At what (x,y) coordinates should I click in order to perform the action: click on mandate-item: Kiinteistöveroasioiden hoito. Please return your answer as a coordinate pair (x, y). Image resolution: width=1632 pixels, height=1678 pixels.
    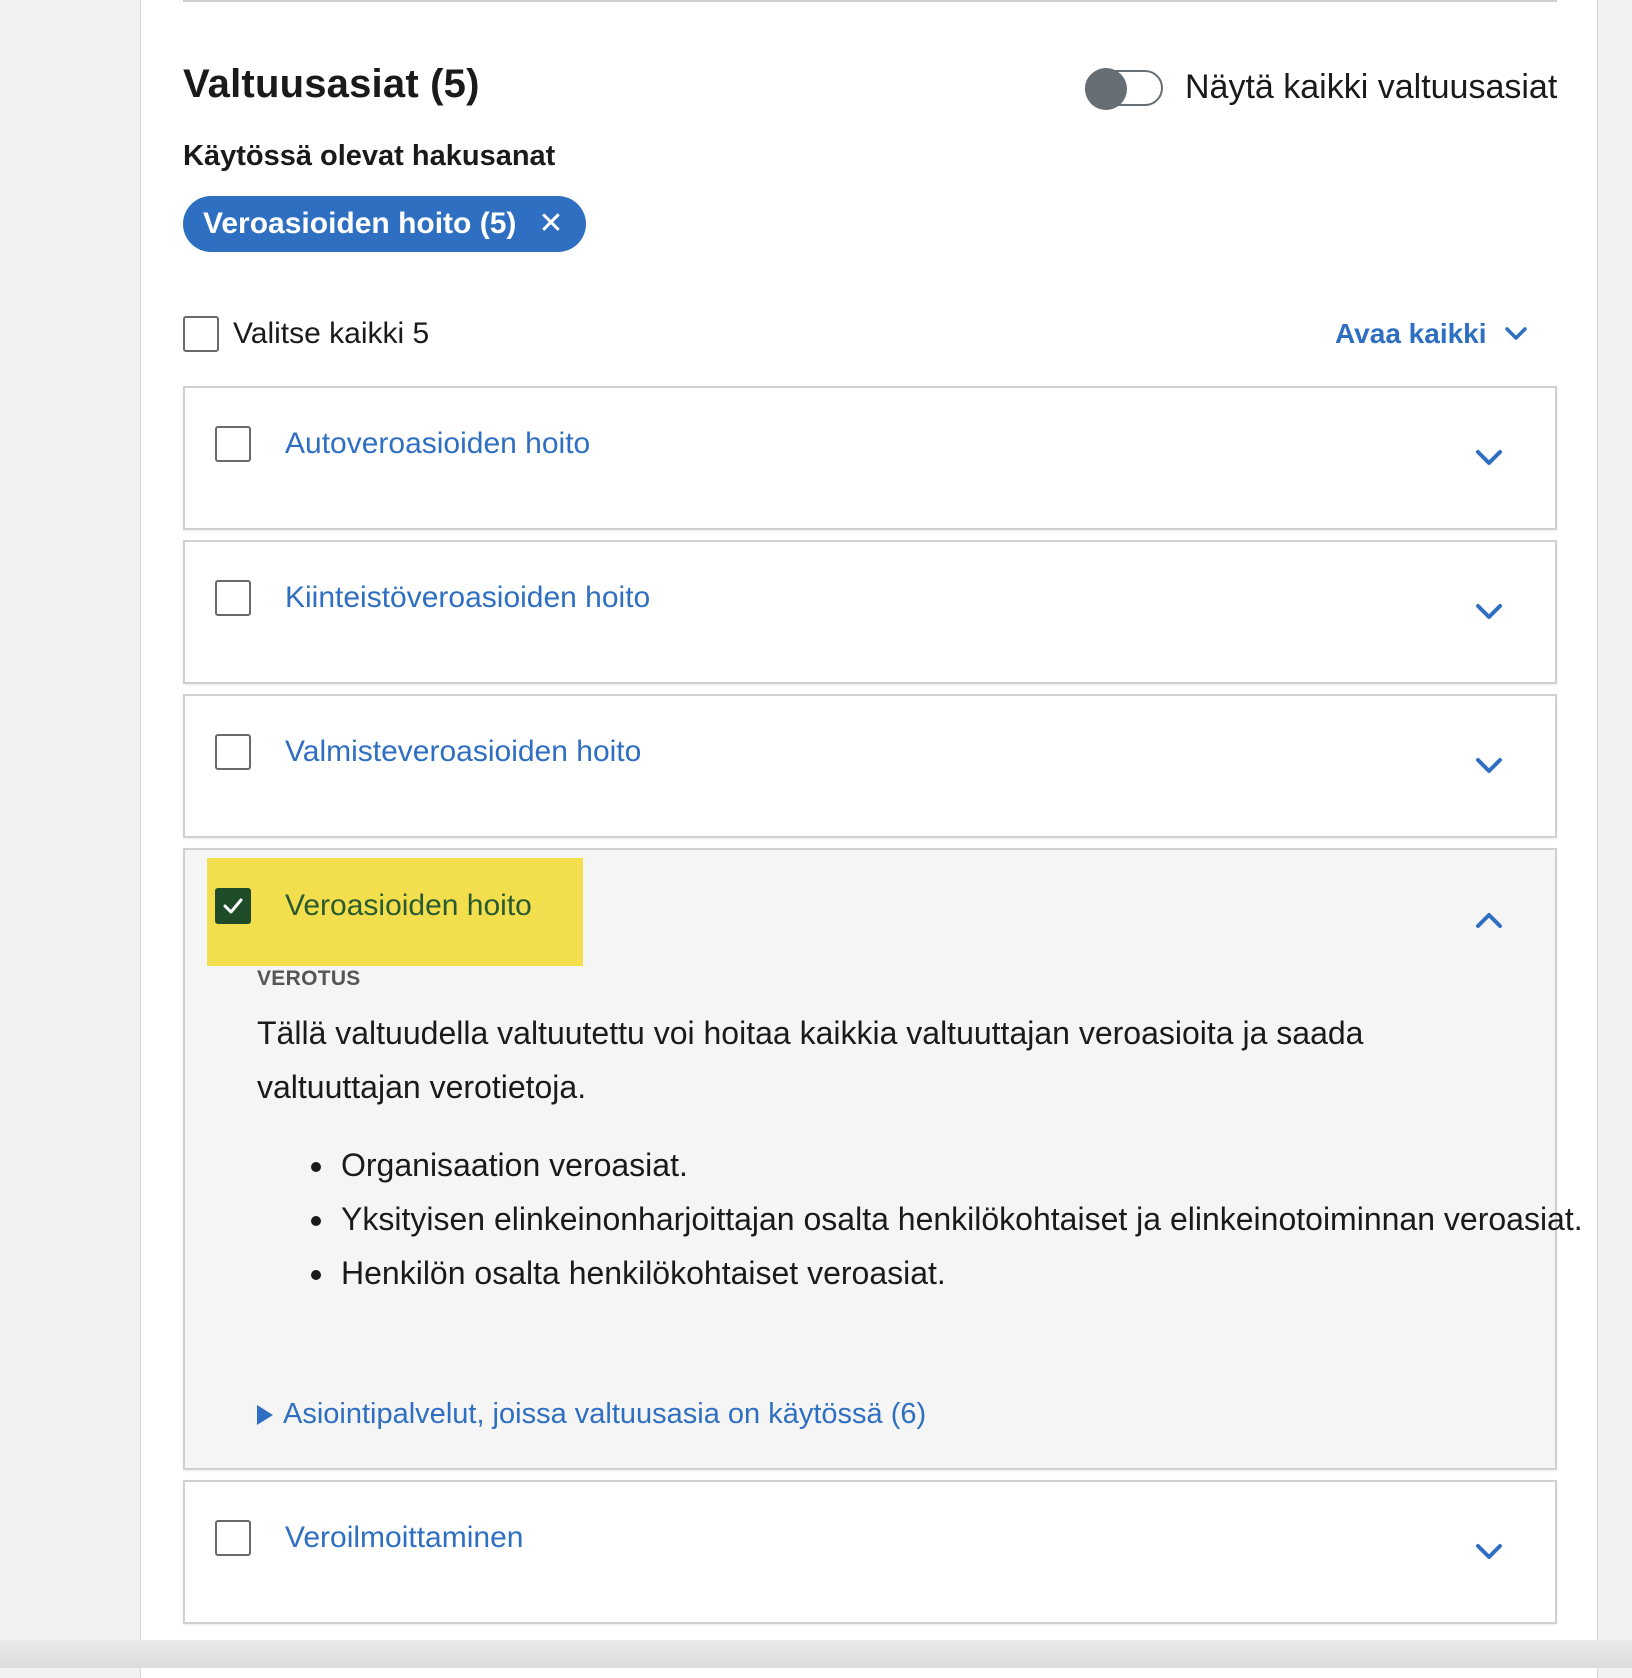
    Looking at the image, I should click on (870, 612).